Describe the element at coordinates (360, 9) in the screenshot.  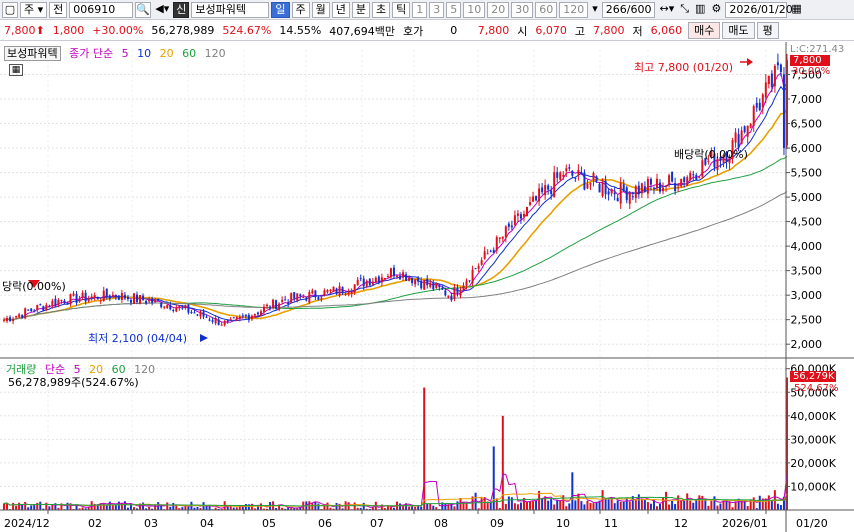
I see `period-minute: 분` at that location.